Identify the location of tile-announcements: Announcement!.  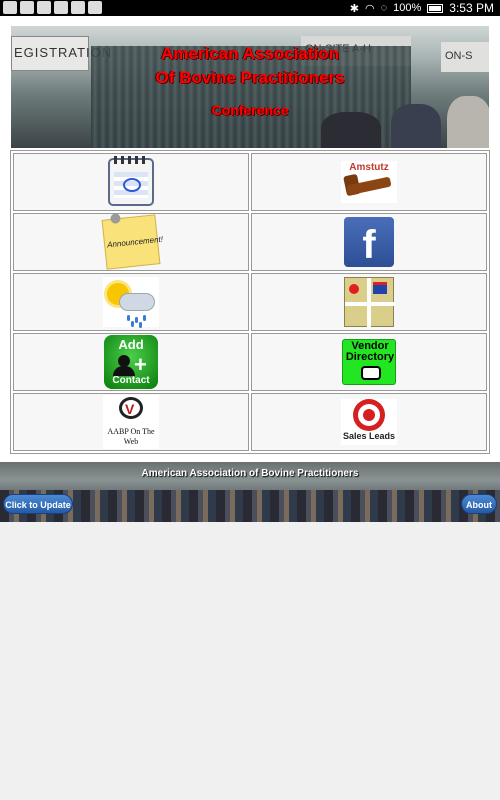
(131, 242).